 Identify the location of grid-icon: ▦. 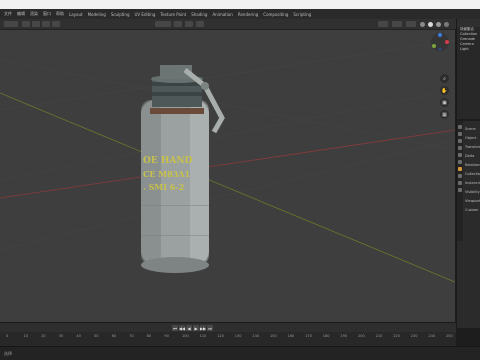
(444, 114).